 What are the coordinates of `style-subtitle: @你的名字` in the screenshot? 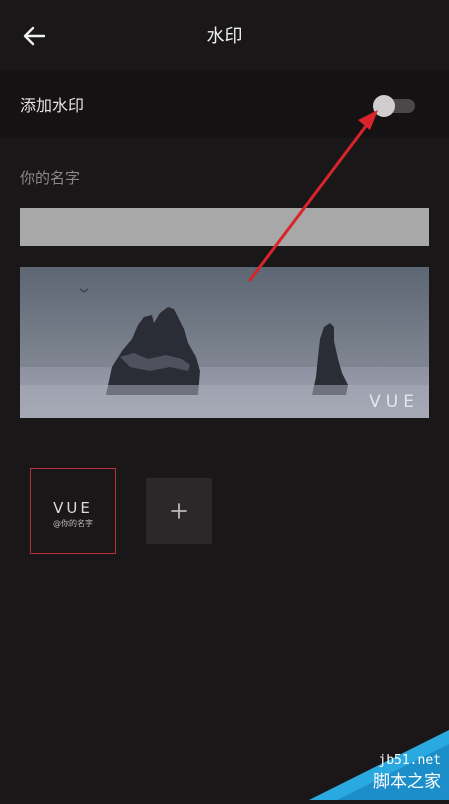 It's located at (73, 523).